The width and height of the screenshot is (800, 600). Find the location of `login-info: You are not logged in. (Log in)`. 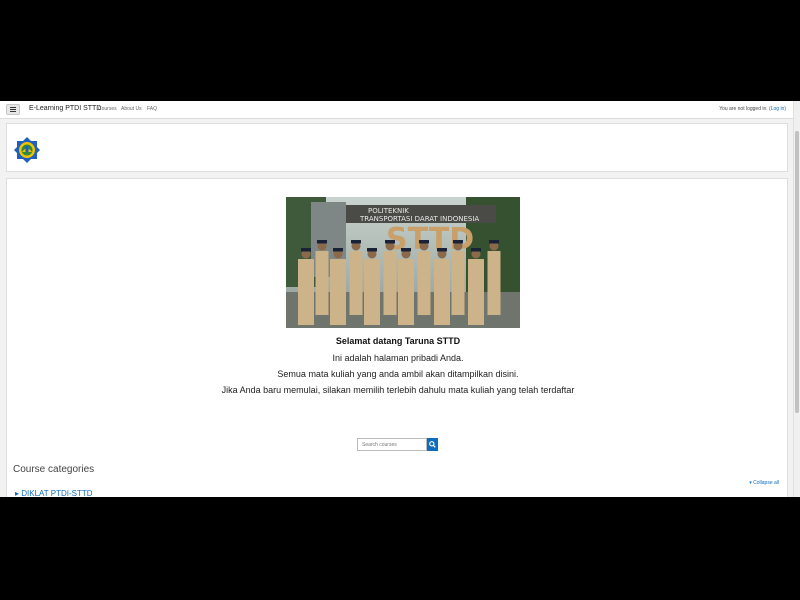

login-info: You are not logged in. (Log in) is located at coordinates (752, 109).